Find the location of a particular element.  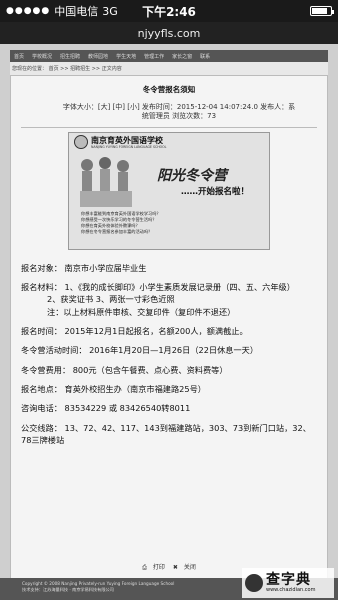

clock: 下午2:46 is located at coordinates (169, 11).